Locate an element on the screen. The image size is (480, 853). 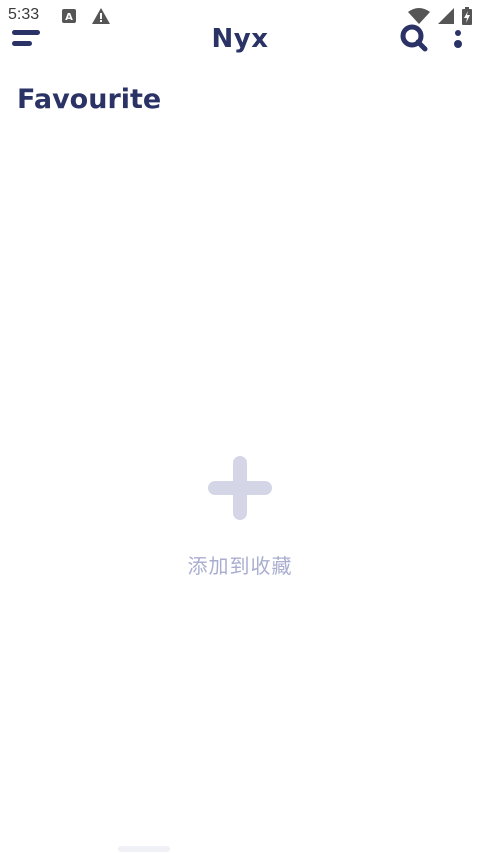
search-button is located at coordinates (414, 38).